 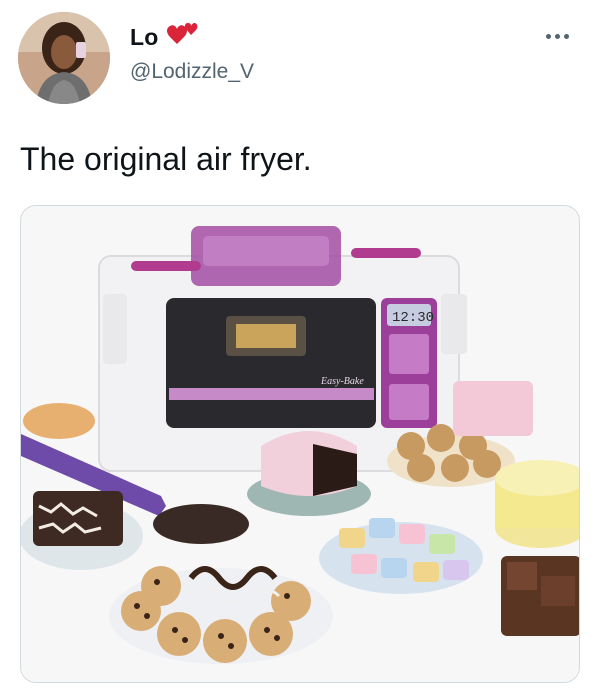 I want to click on display-name: Lo, so click(x=164, y=36).